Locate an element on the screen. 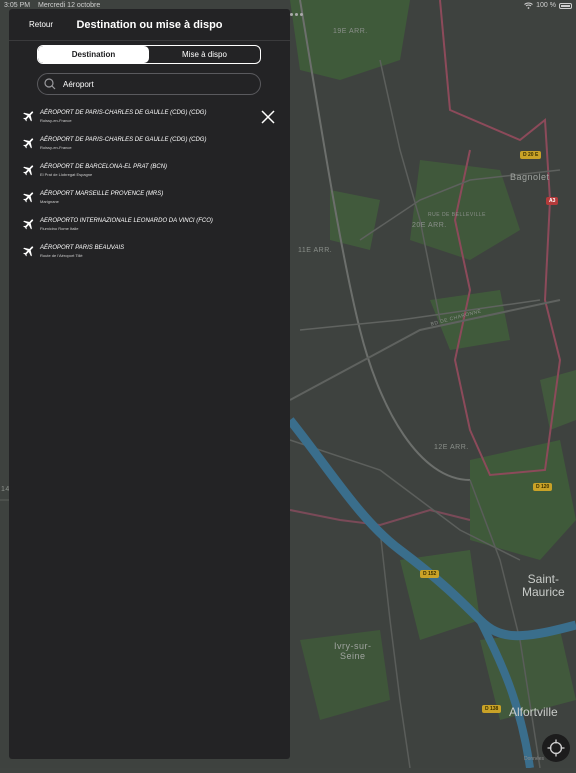 The height and width of the screenshot is (773, 576). map-label-12e-arr: 12E ARR. is located at coordinates (451, 447).